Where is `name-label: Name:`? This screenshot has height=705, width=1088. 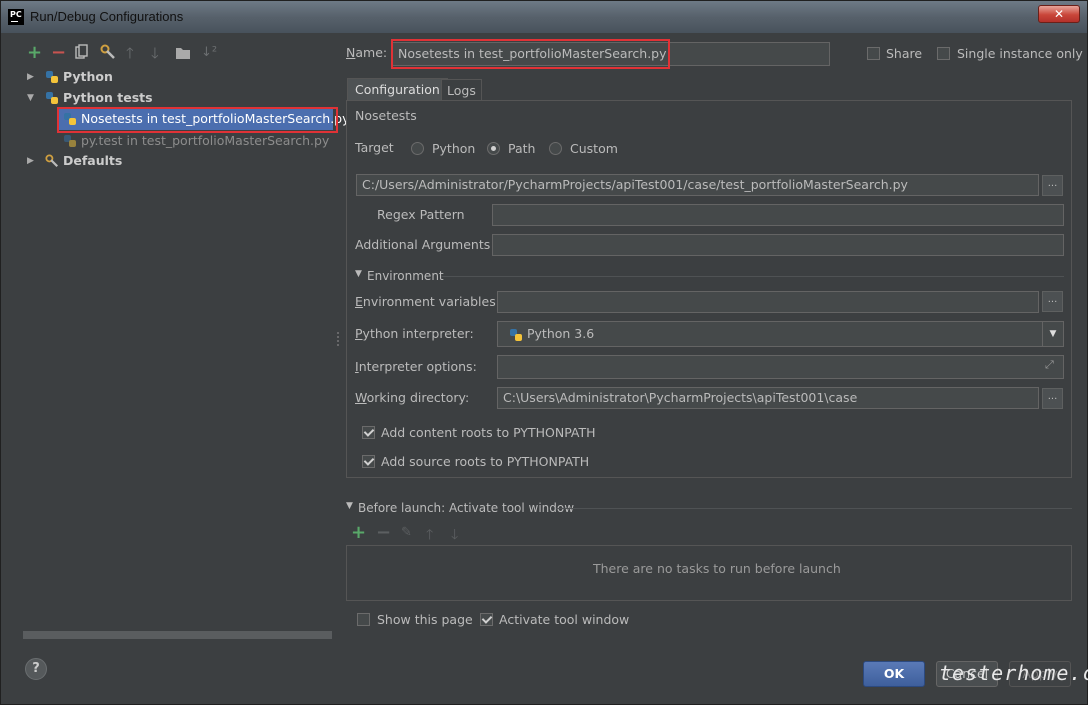
name-label: Name: is located at coordinates (367, 52).